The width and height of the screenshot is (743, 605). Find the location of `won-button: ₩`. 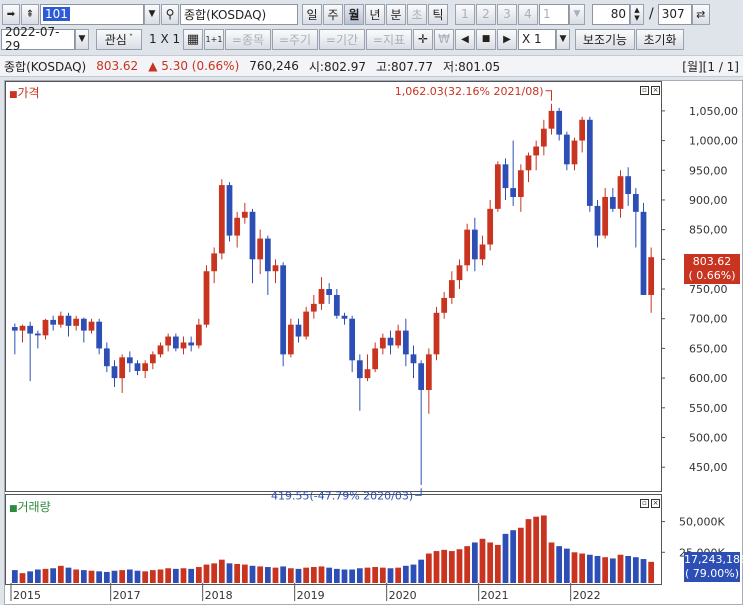

won-button: ₩ is located at coordinates (444, 39).